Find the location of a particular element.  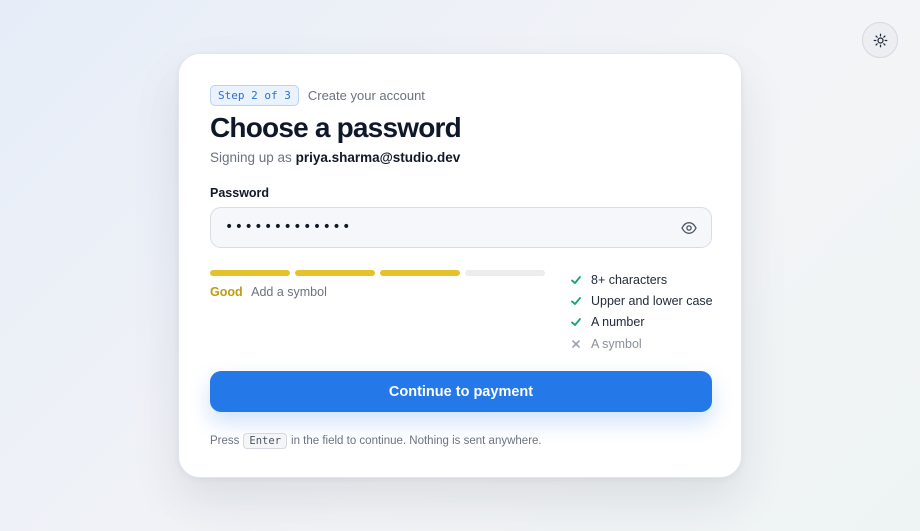

strength-status: Good Add a symbol is located at coordinates (268, 292).